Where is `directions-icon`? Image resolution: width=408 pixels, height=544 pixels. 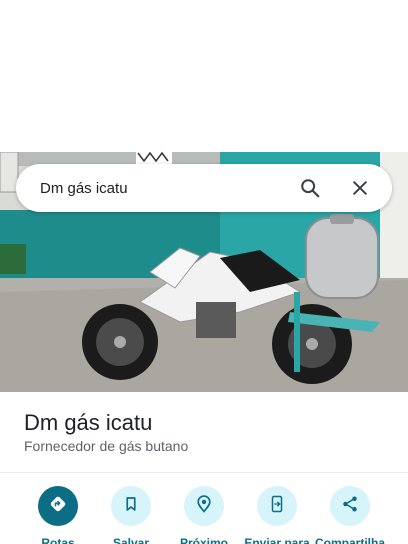 directions-icon is located at coordinates (58, 506).